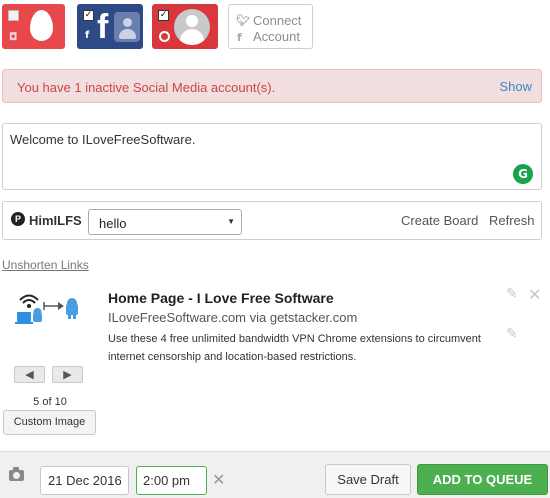 This screenshot has height=498, width=550. Describe the element at coordinates (84, 480) in the screenshot. I see `schedule-date-field: 21 Dec 2016` at that location.